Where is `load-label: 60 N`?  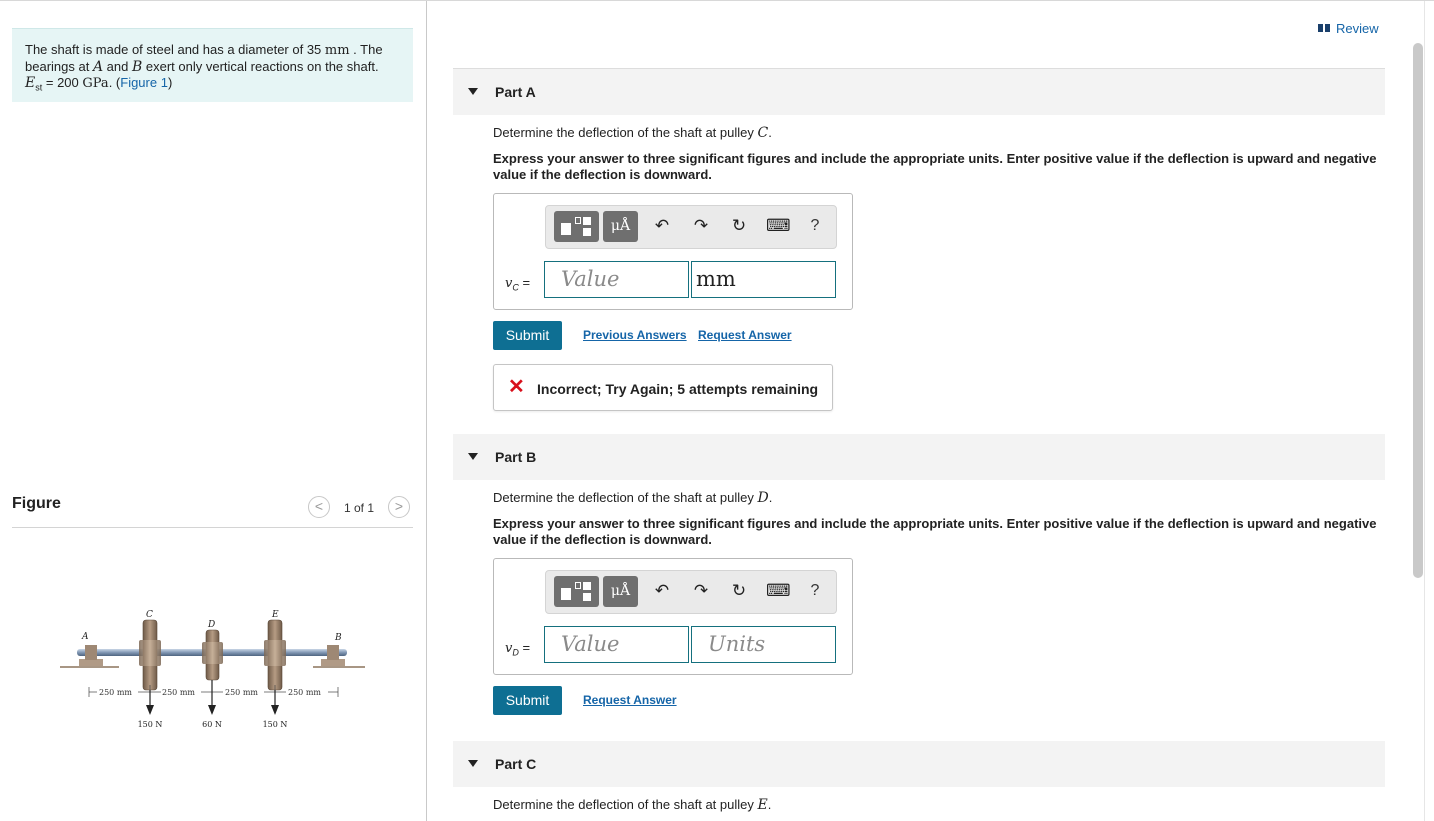 load-label: 60 N is located at coordinates (212, 724).